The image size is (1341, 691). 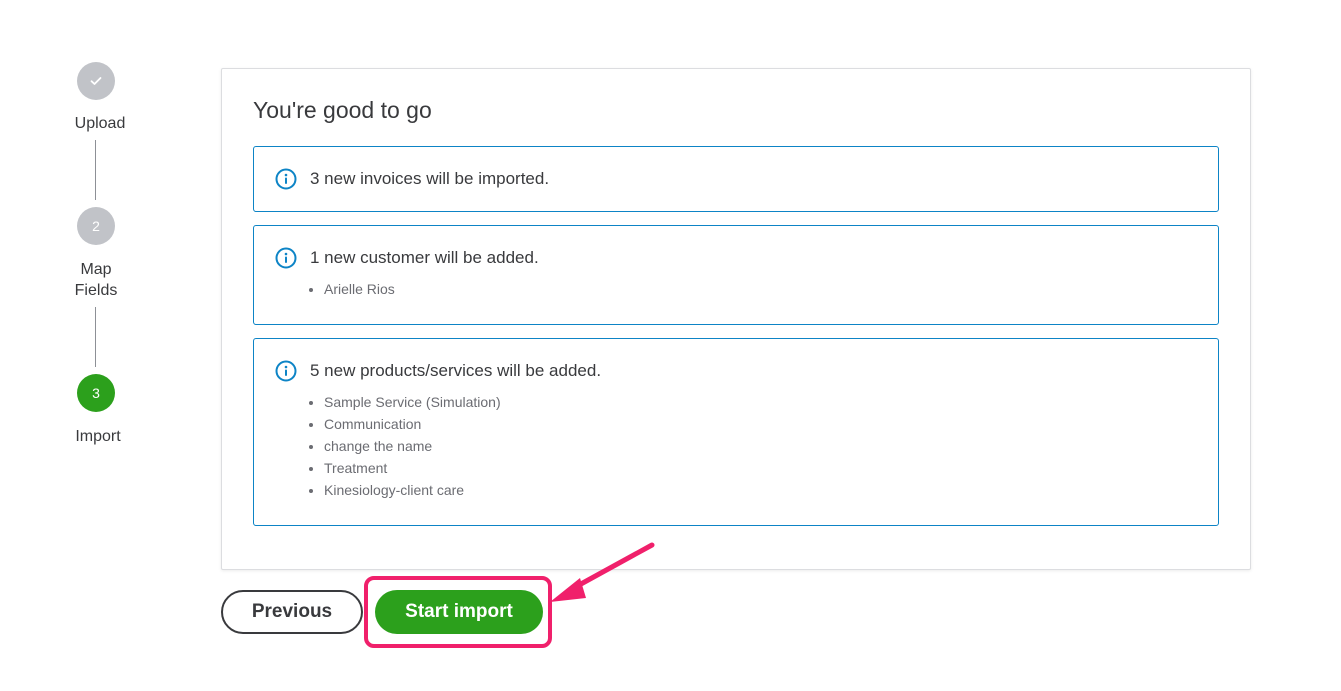 I want to click on step-map-fields-label: Map Fields, so click(x=96, y=280).